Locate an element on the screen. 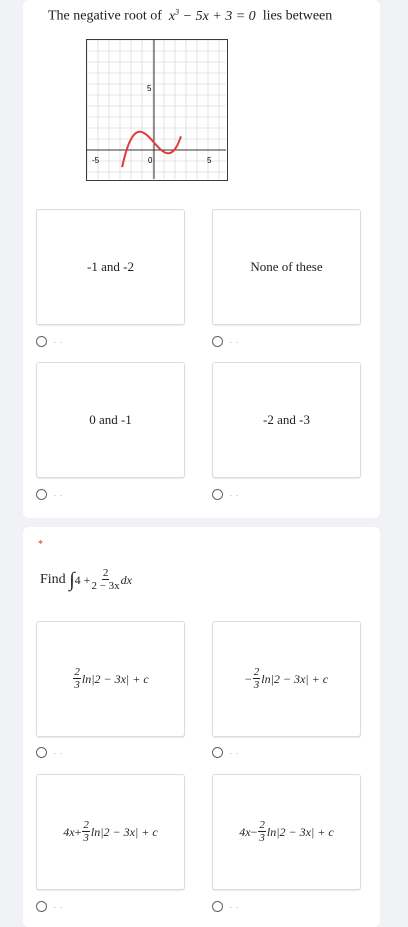 This screenshot has height=927, width=408. option-1-radio is located at coordinates (41, 341).